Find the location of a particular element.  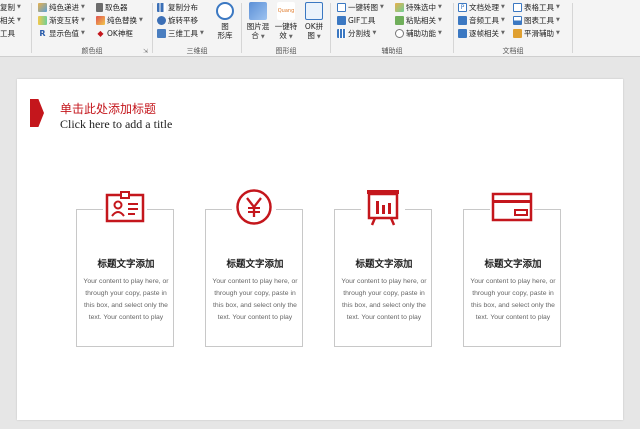

one-click-effect-label-1: 一键特 is located at coordinates (286, 26).